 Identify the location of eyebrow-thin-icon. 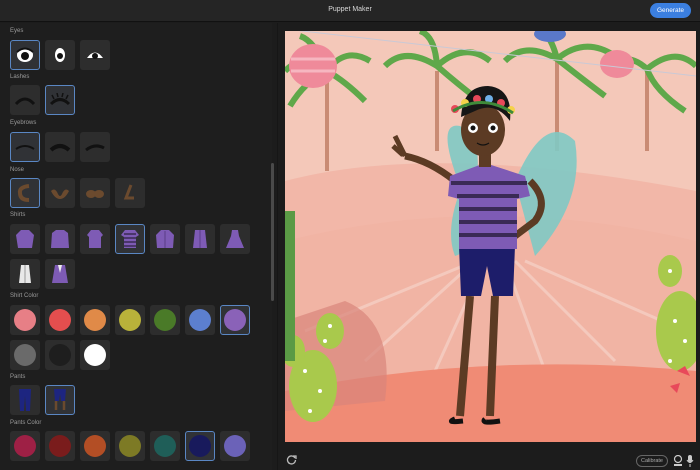
(25, 147).